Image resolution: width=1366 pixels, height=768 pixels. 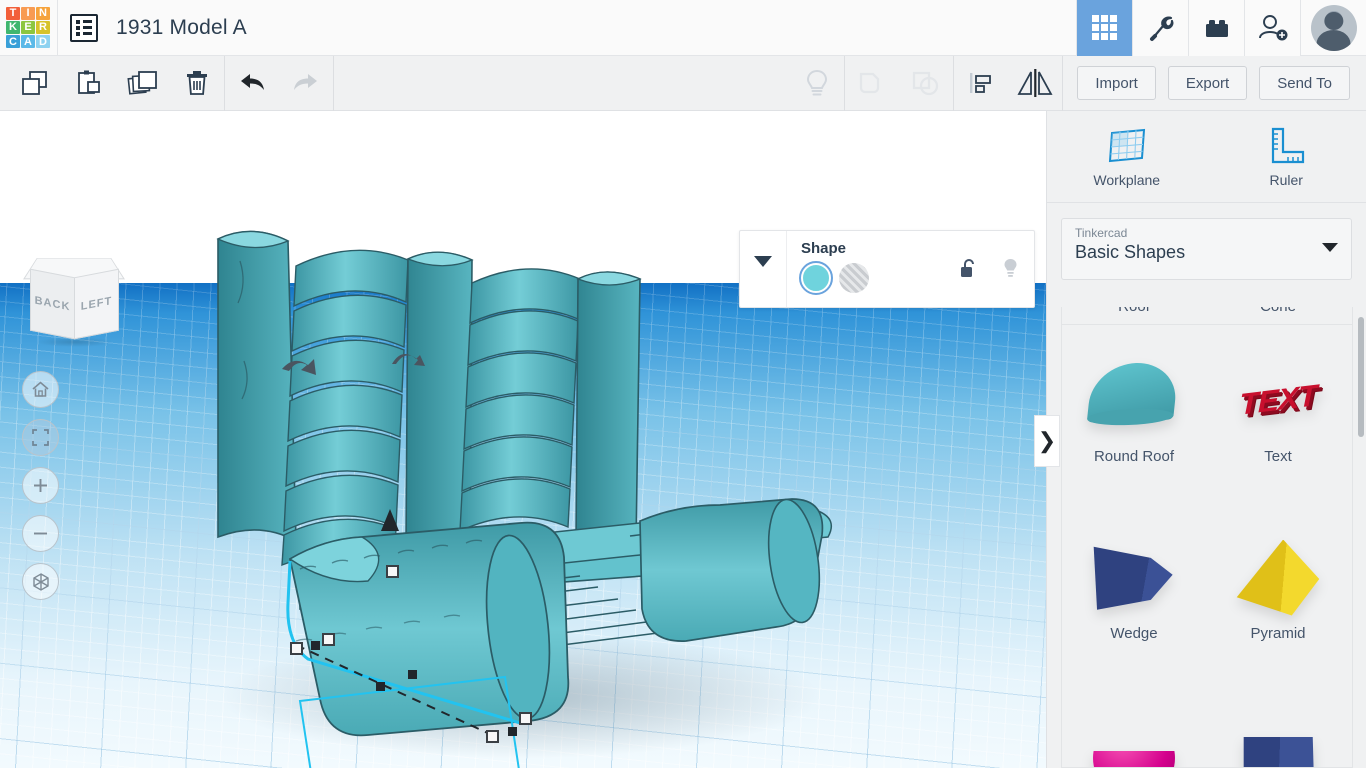 What do you see at coordinates (13, 13) in the screenshot?
I see `logo-letter: T` at bounding box center [13, 13].